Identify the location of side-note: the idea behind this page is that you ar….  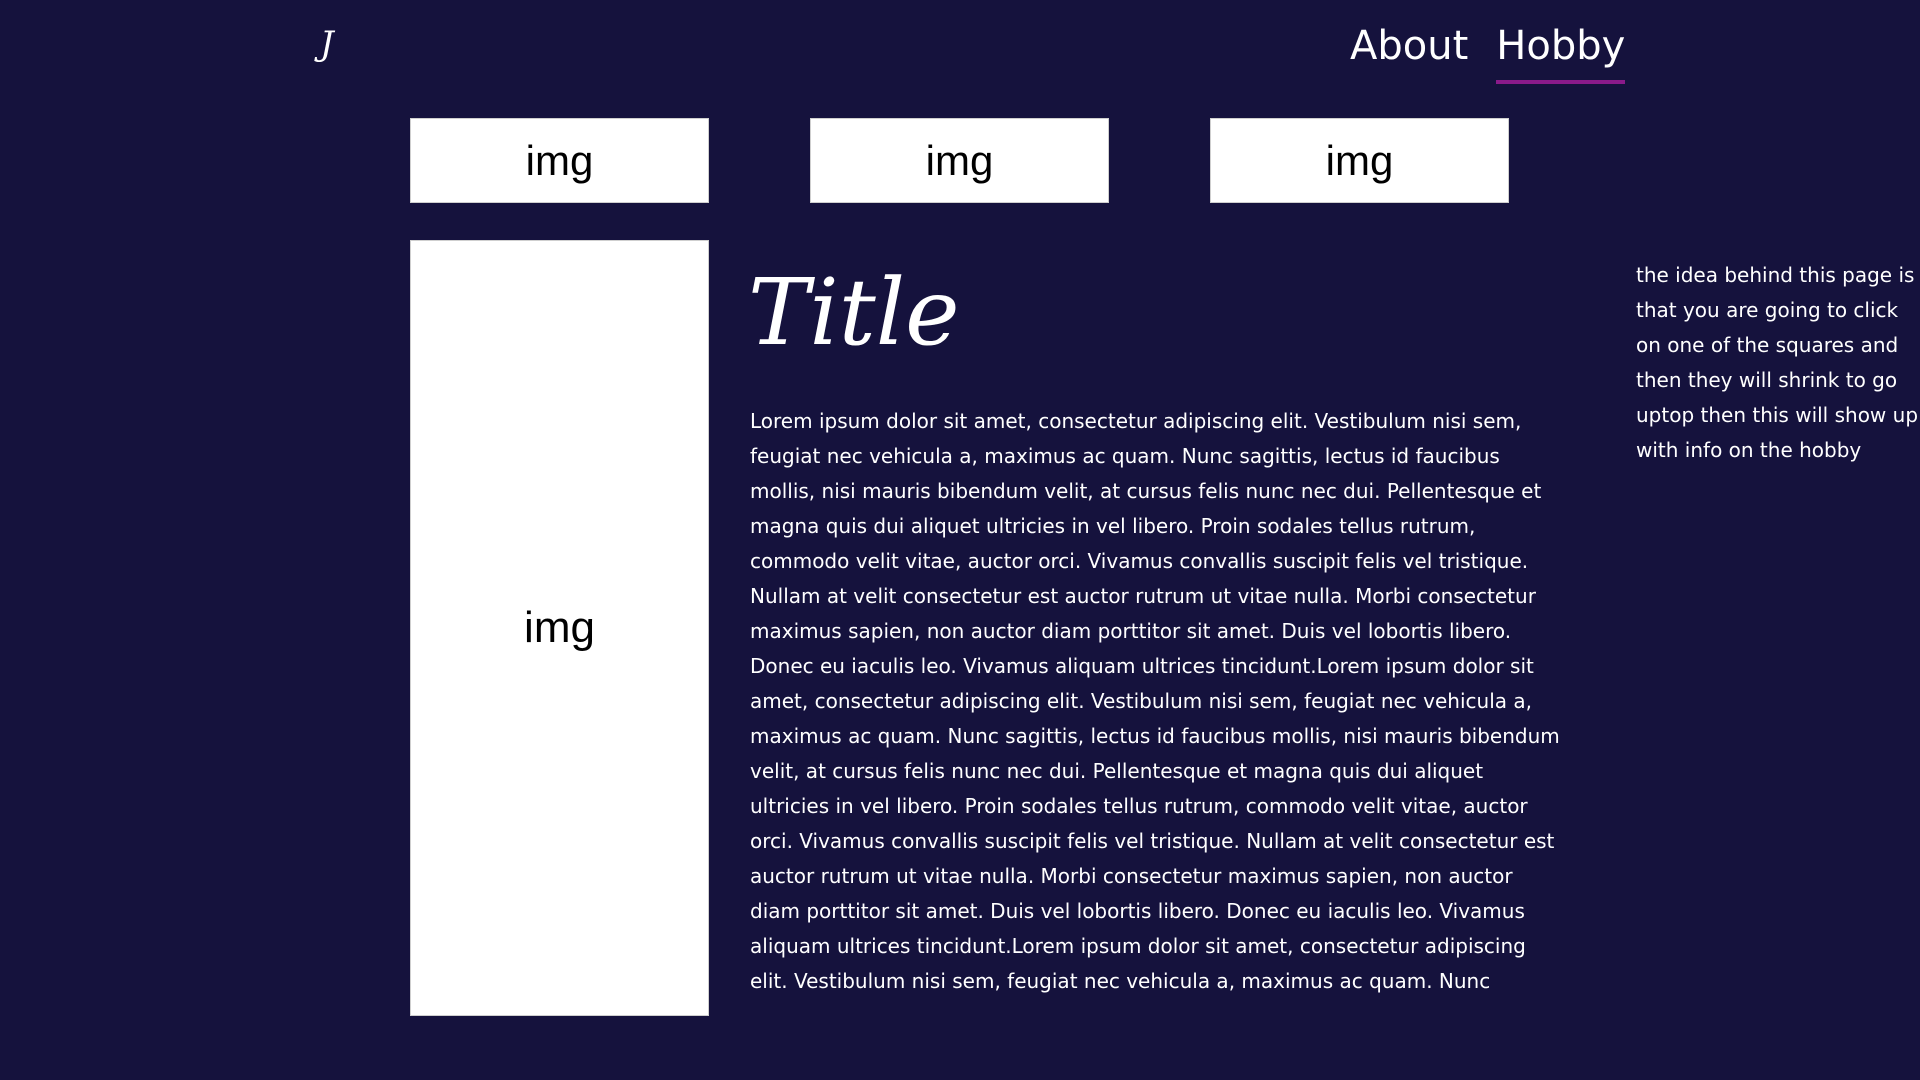
(1777, 362).